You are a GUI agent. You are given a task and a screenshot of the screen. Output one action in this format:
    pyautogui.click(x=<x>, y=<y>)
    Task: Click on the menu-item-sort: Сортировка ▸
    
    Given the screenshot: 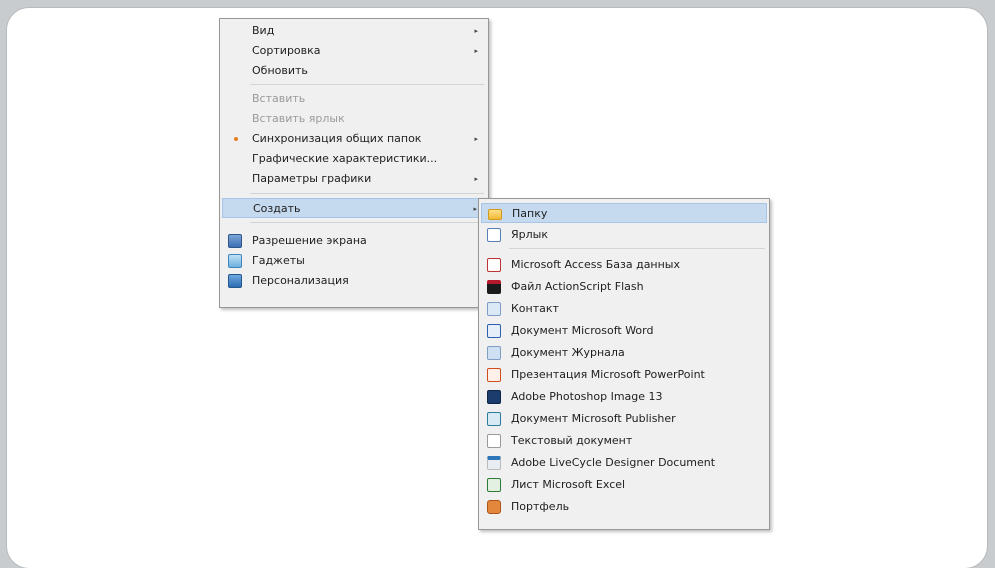 What is the action you would take?
    pyautogui.click(x=354, y=51)
    